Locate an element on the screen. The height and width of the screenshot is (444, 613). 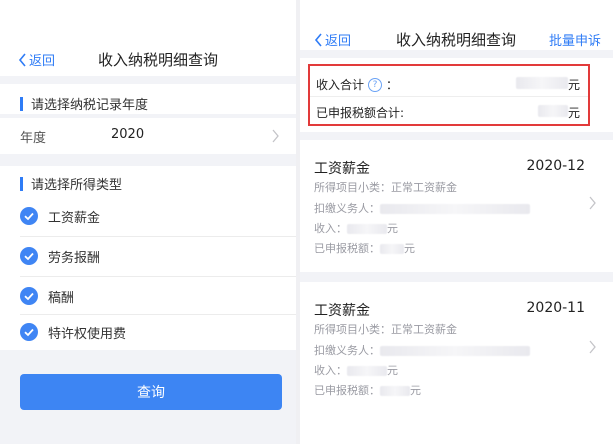
income-type-label: 特许权使用费 is located at coordinates (87, 334).